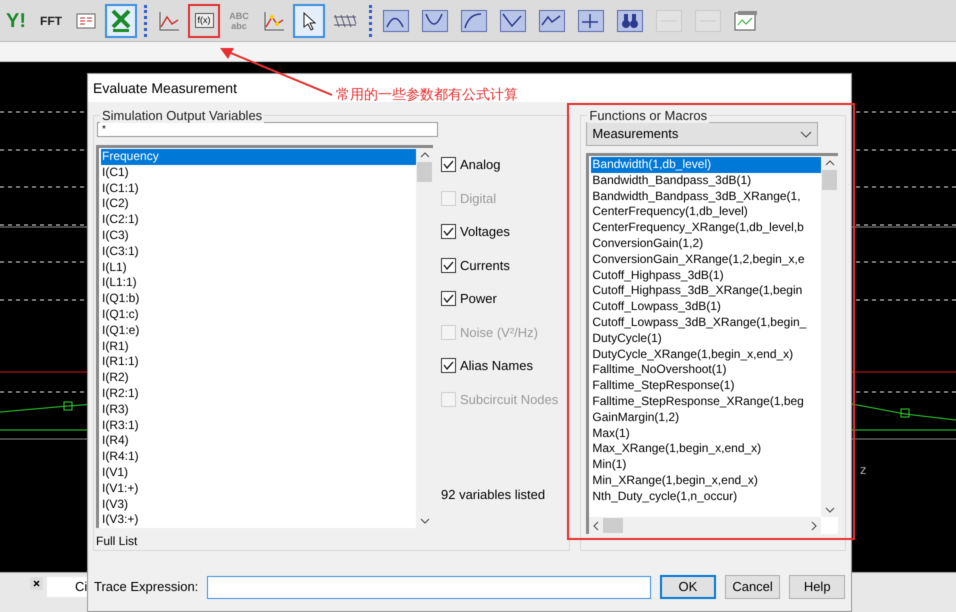  Describe the element at coordinates (258, 457) in the screenshot. I see `list-item: I(R4:1)` at that location.